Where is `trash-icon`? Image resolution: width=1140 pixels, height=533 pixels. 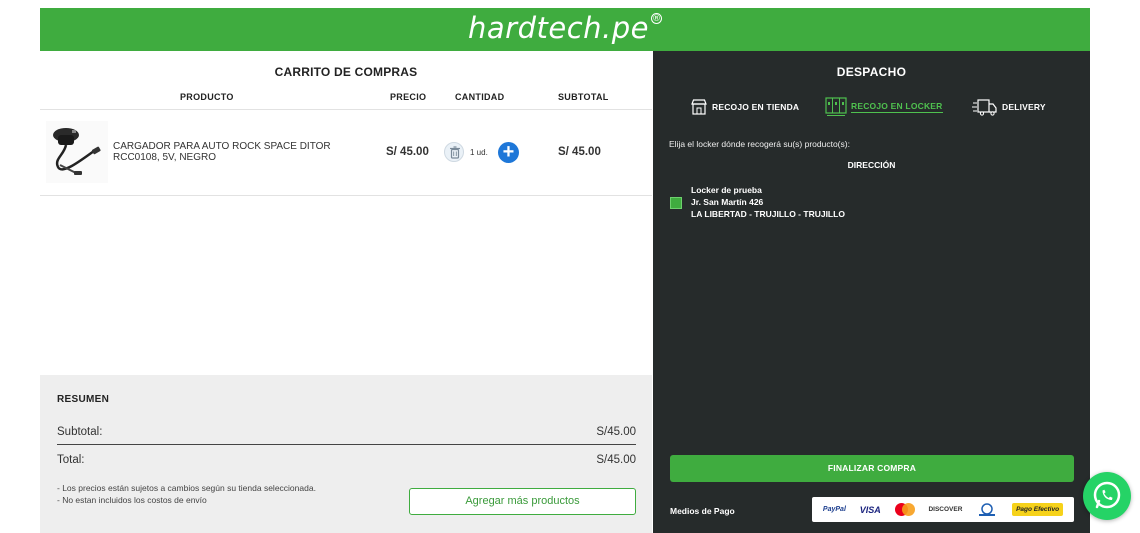
trash-icon is located at coordinates (455, 152).